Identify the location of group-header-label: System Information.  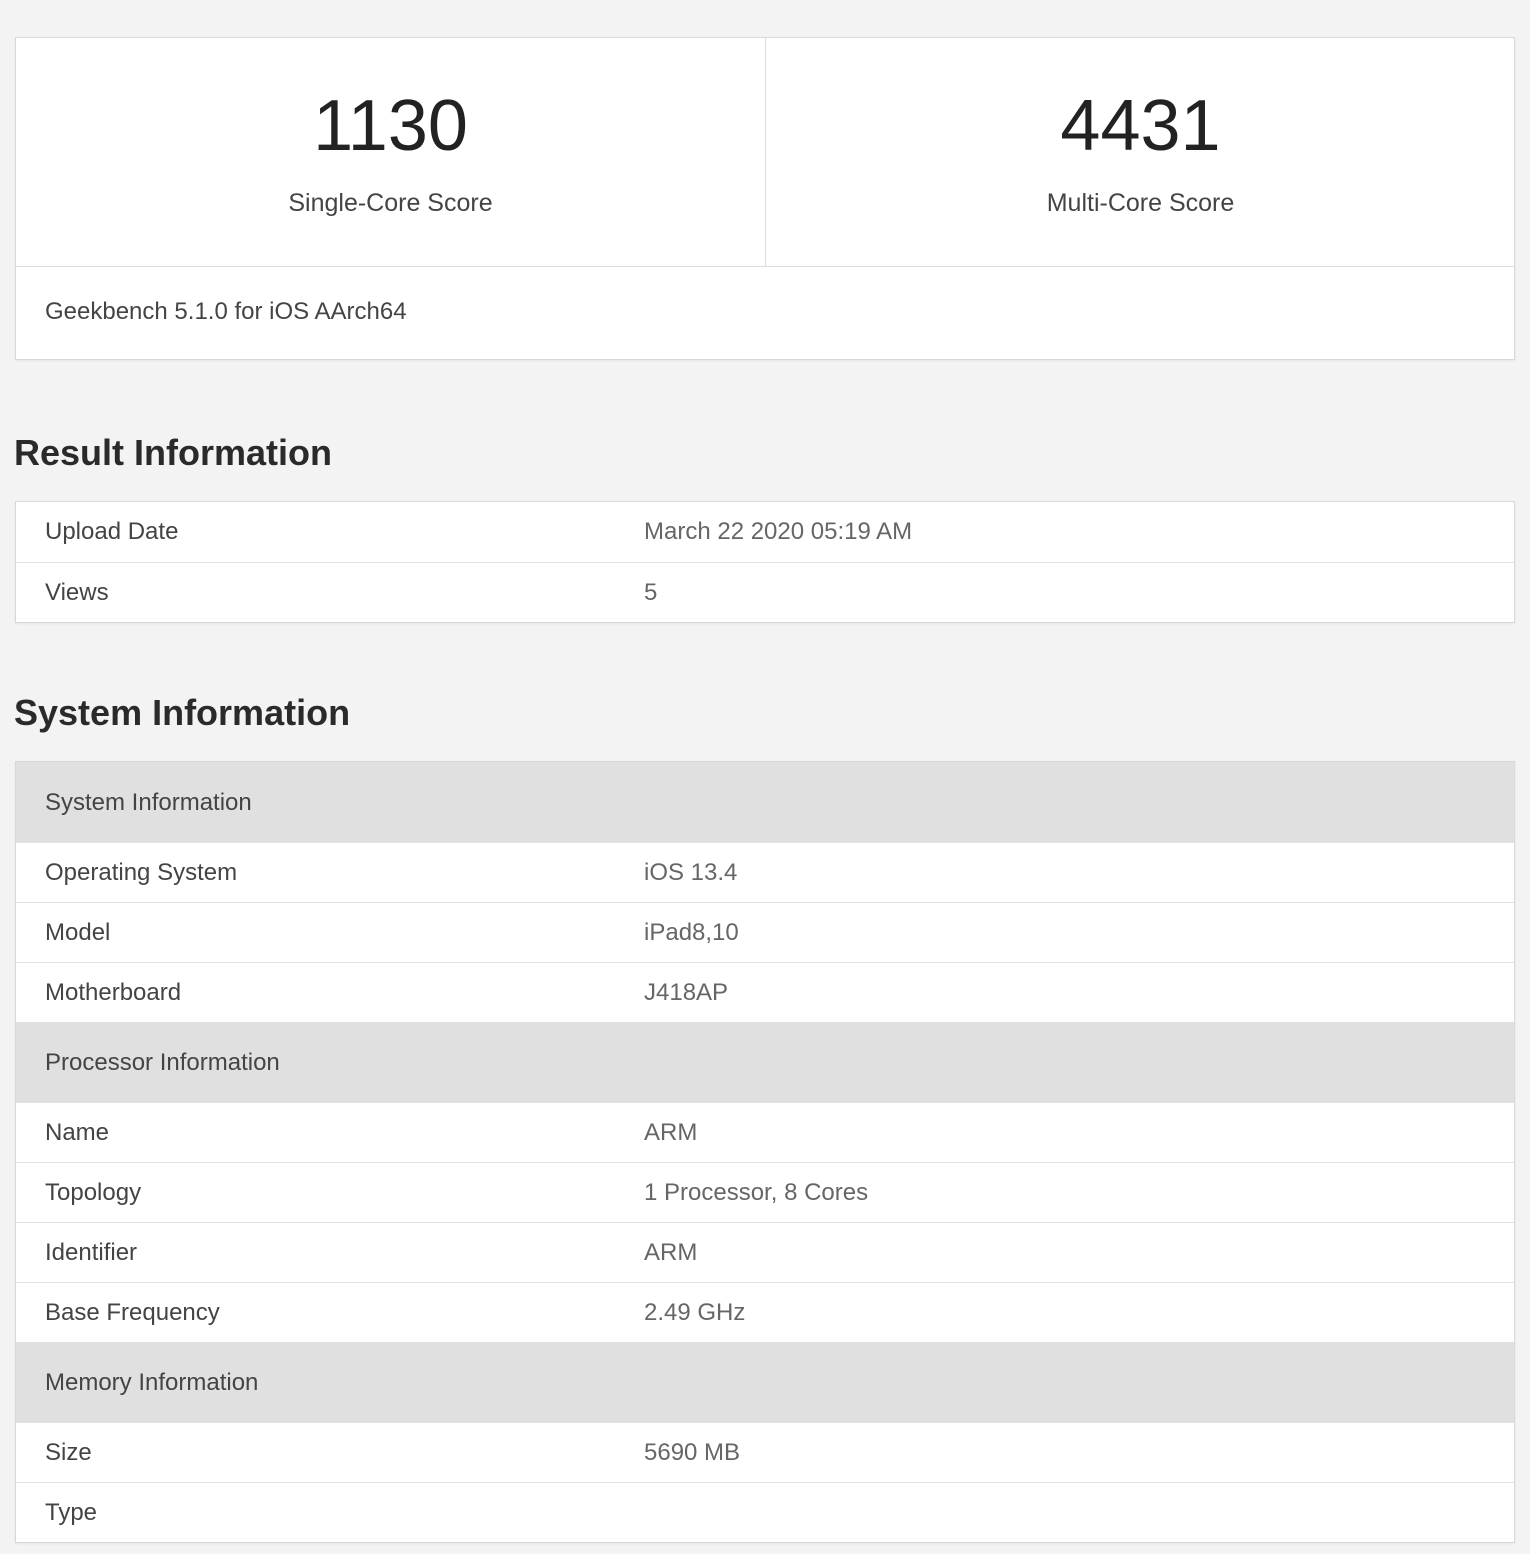
(148, 802).